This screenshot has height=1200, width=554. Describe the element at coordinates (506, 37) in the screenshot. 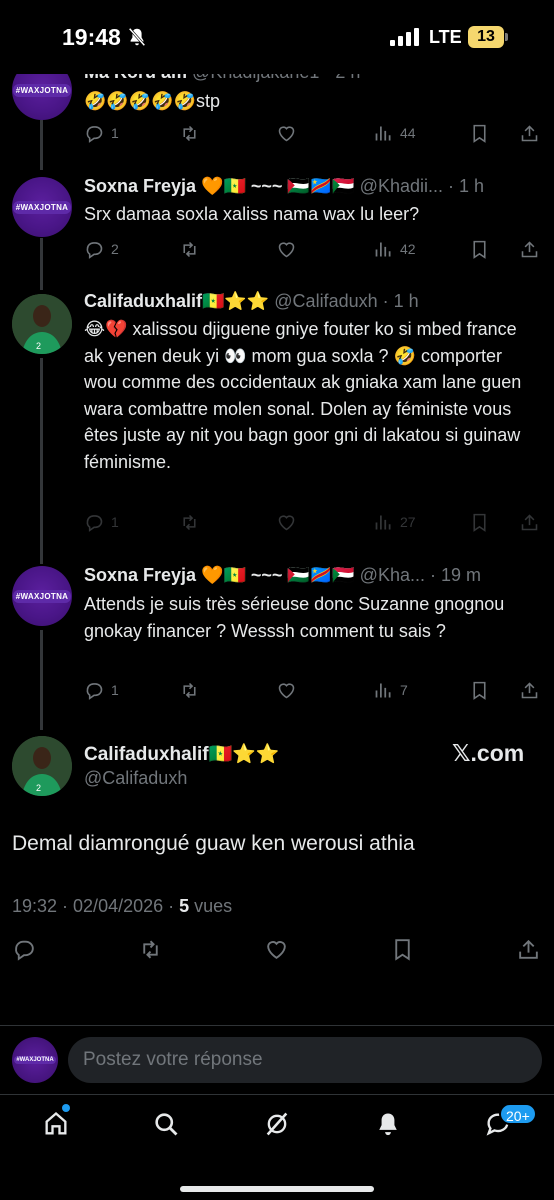

I see `battery-tip` at that location.